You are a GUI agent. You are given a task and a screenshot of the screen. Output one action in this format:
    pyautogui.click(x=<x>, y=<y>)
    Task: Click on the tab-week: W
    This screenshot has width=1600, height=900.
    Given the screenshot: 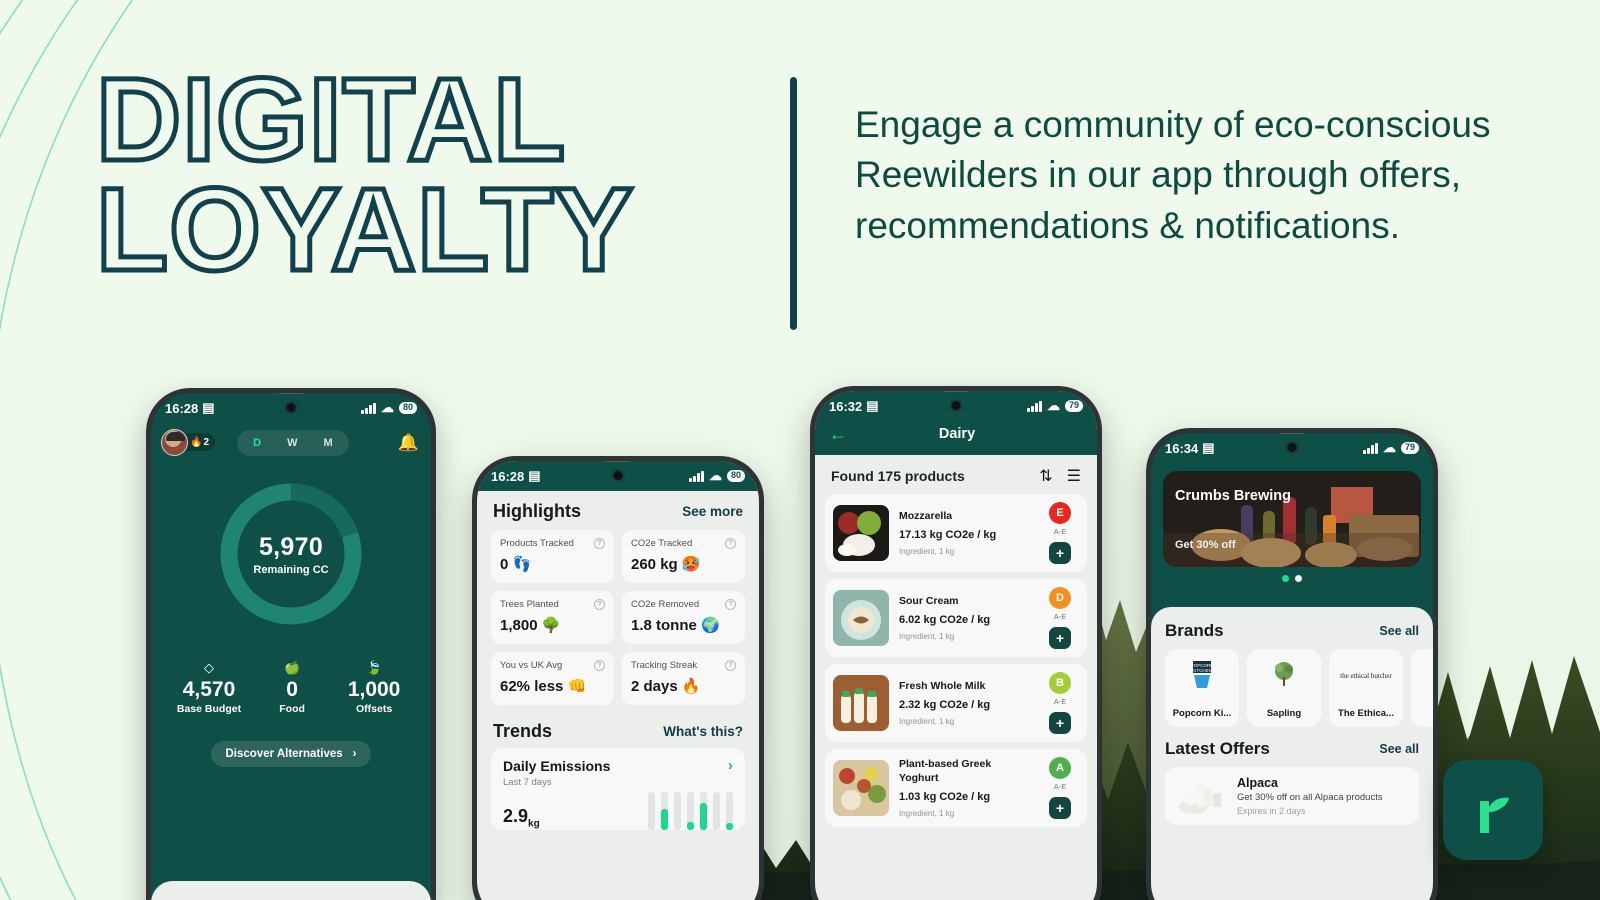 What is the action you would take?
    pyautogui.click(x=292, y=443)
    